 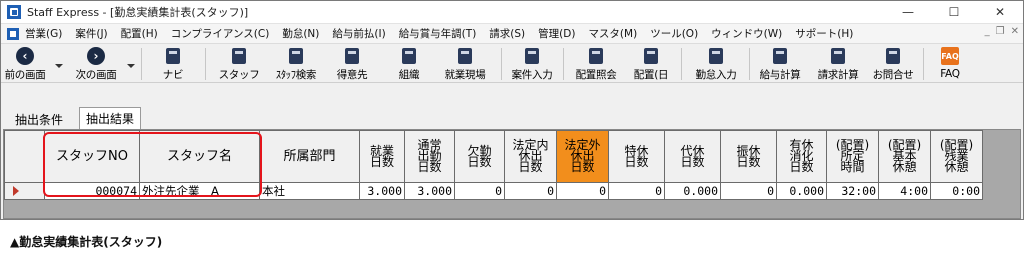 What do you see at coordinates (780, 55) in the screenshot?
I see `payroll-calc-icon` at bounding box center [780, 55].